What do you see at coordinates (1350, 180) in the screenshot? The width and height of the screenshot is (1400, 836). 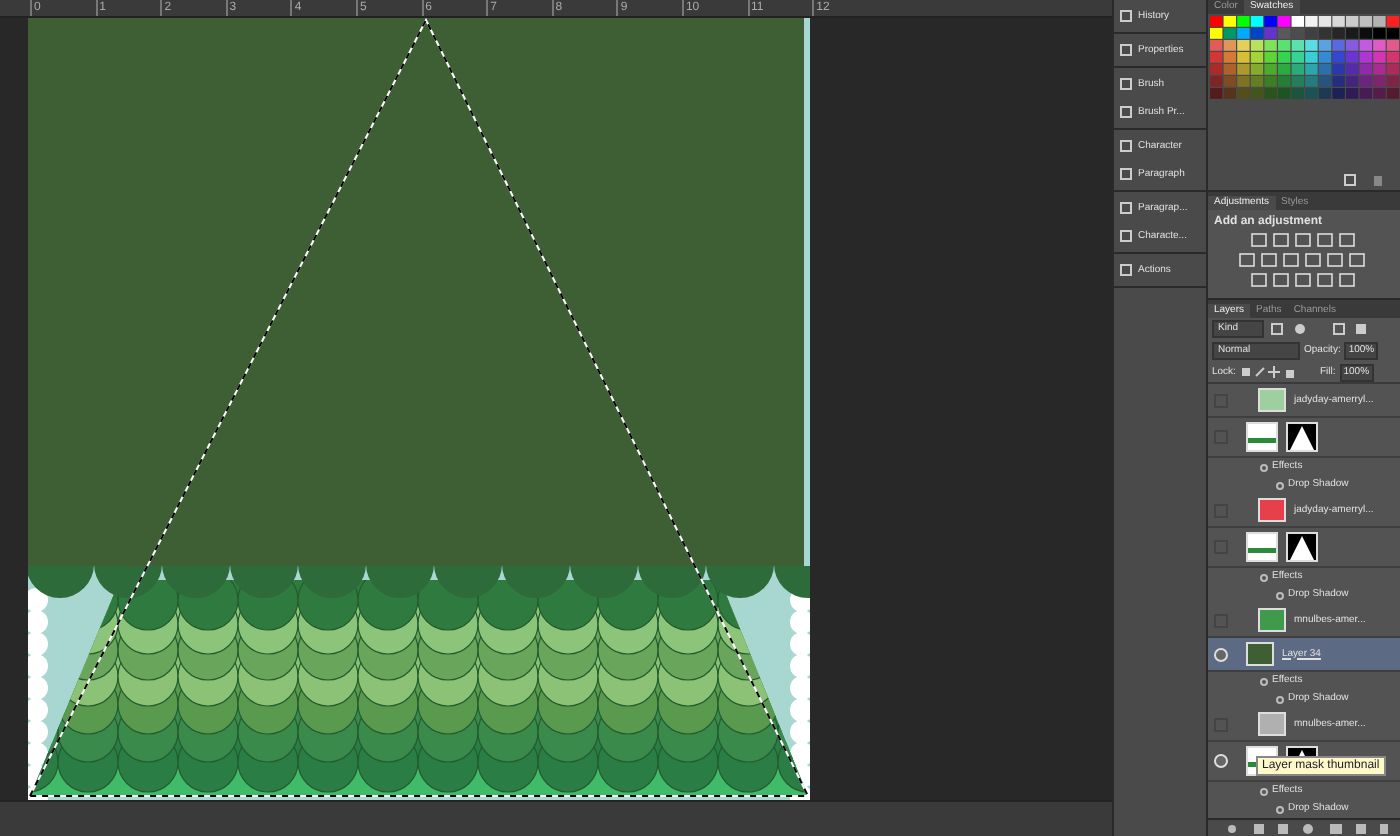 I see `new-swatch-icon` at bounding box center [1350, 180].